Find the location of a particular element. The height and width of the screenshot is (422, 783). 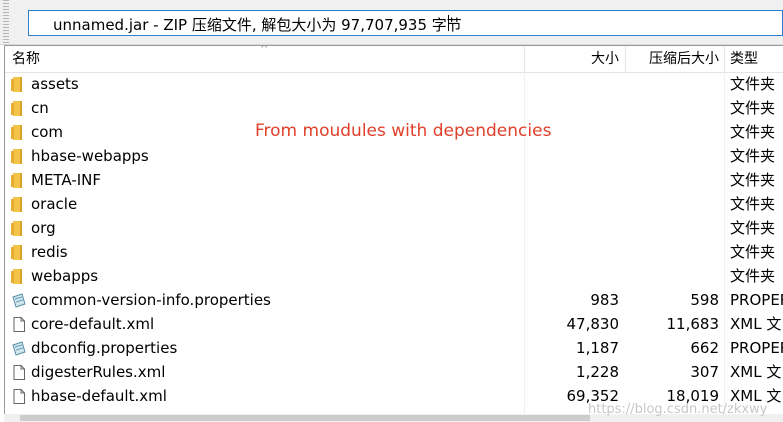

file-name: redis is located at coordinates (49, 252).